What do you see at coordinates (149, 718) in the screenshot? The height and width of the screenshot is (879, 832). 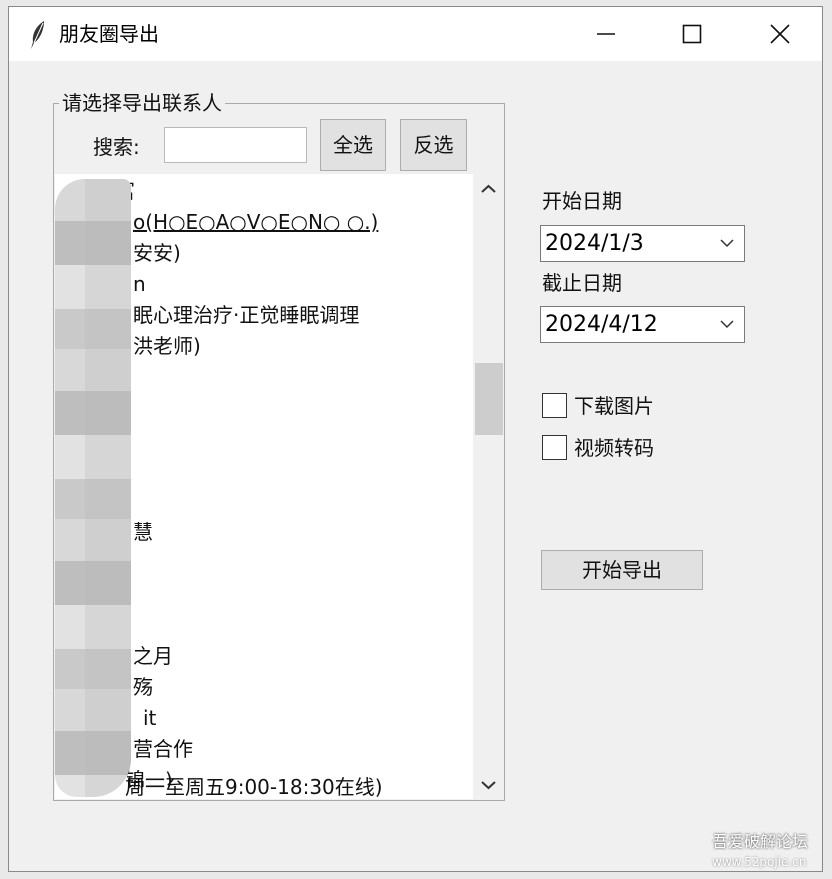 I see `list-item: it` at bounding box center [149, 718].